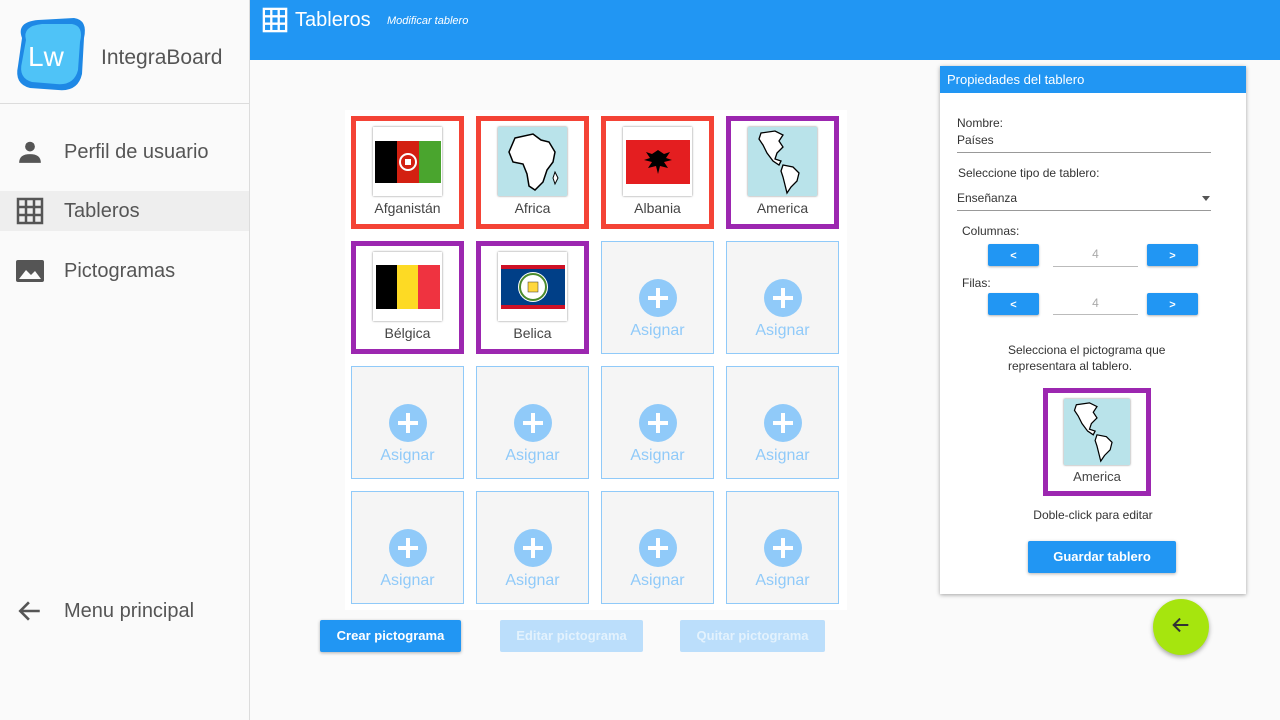 The image size is (1280, 720). Describe the element at coordinates (1093, 79) in the screenshot. I see `panel-title: Propiedades del tablero` at that location.